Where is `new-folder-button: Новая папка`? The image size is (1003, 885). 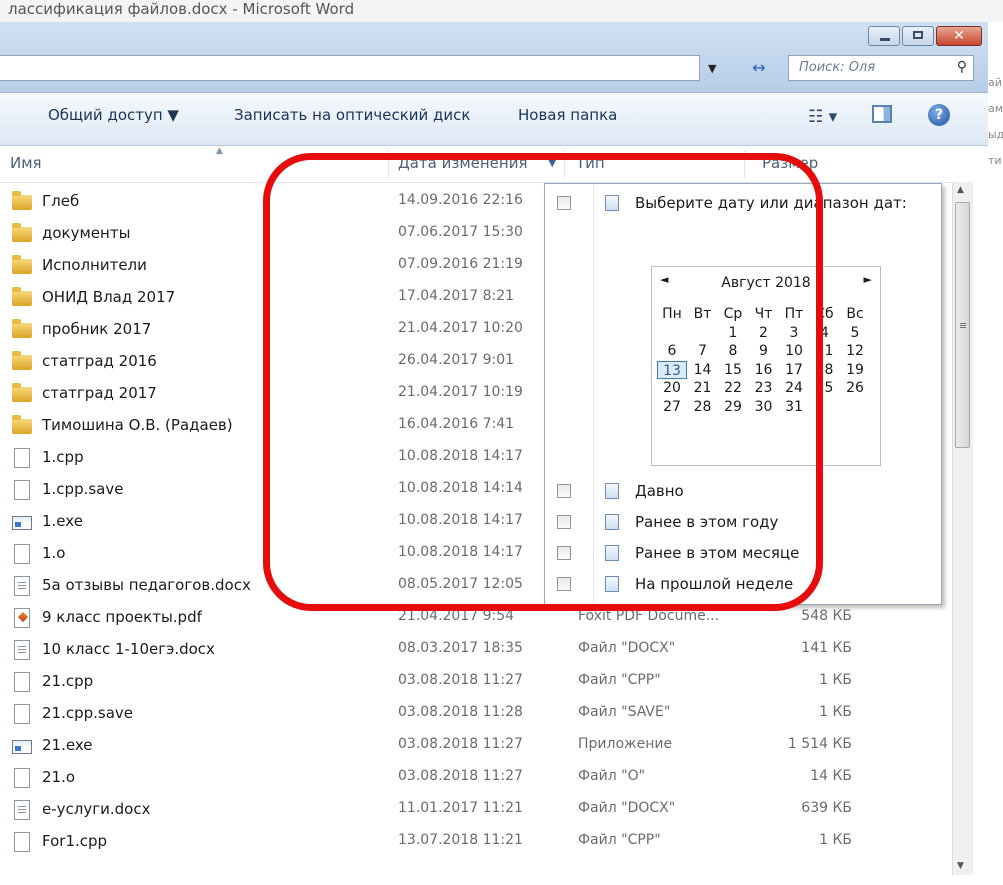
new-folder-button: Новая папка is located at coordinates (567, 115).